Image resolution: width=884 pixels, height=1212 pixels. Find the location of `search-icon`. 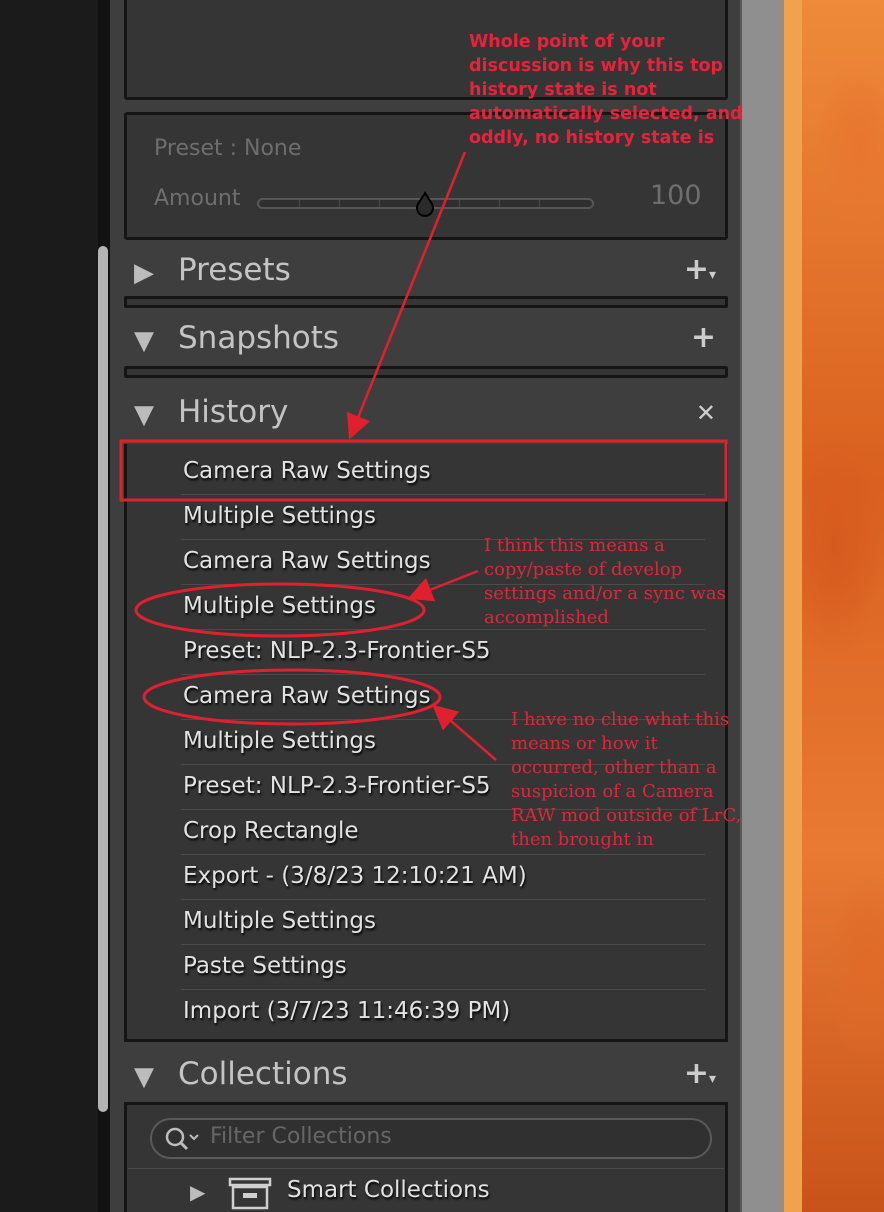

search-icon is located at coordinates (183, 1139).